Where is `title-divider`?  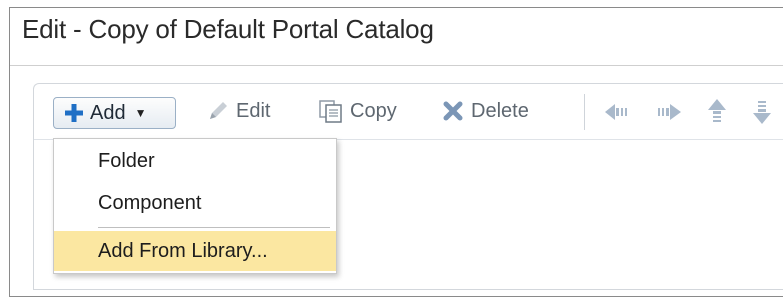
title-divider is located at coordinates (396, 65).